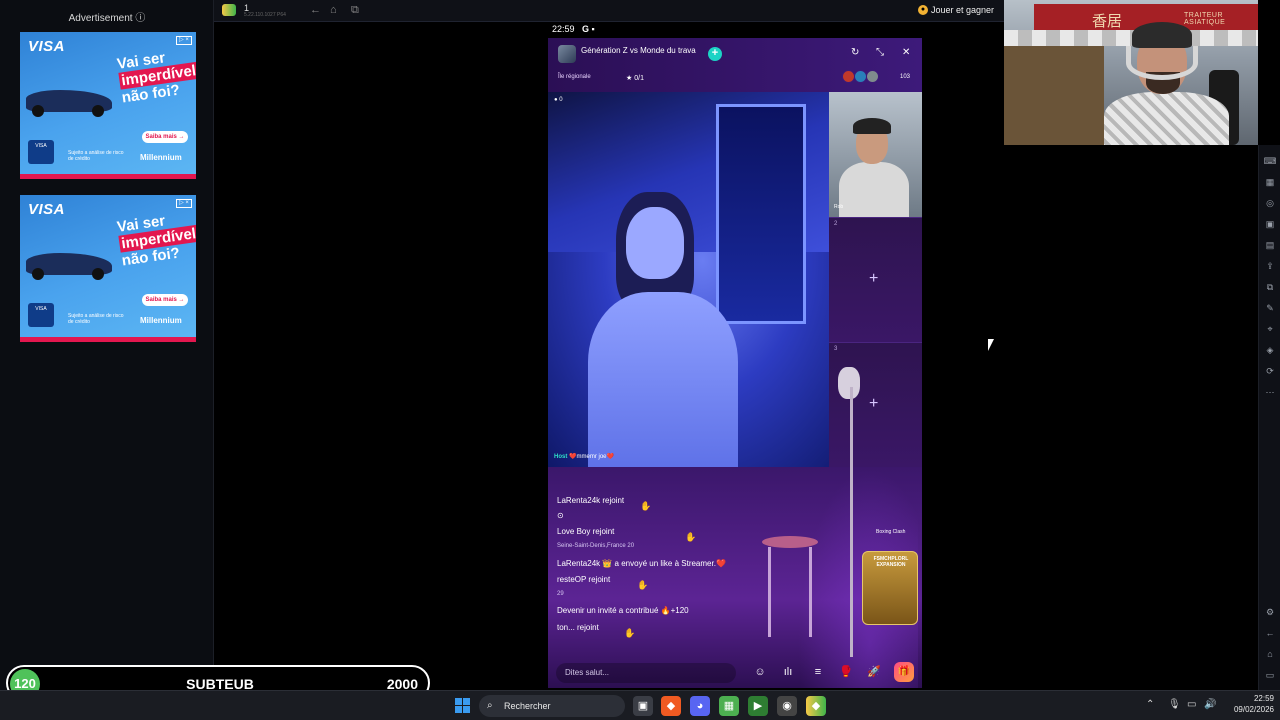  Describe the element at coordinates (839, 207) in the screenshot. I see `guest-name: Rob` at that location.